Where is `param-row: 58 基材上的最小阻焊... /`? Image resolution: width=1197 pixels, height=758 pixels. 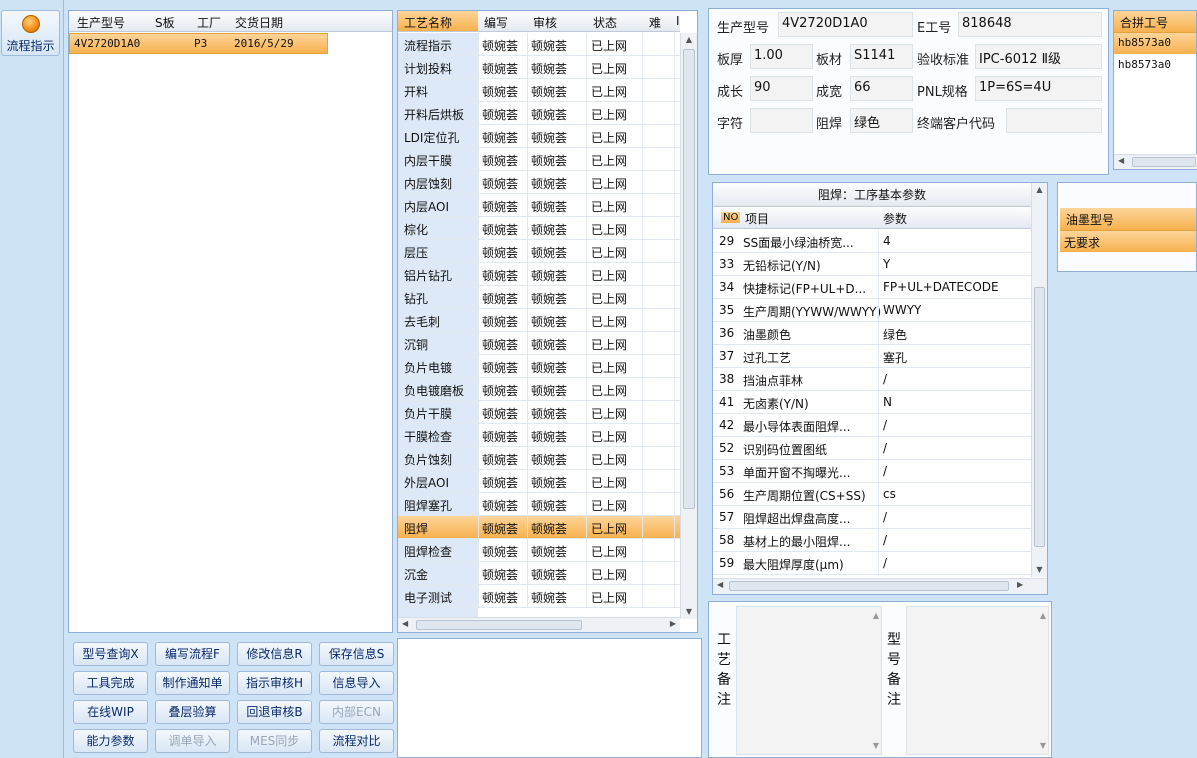 param-row: 58 基材上的最小阻焊... / is located at coordinates (872, 540).